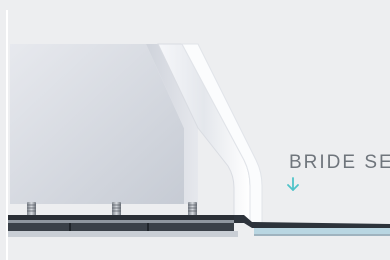 The image size is (390, 260). What do you see at coordinates (199, 226) in the screenshot?
I see `base-frame` at bounding box center [199, 226].